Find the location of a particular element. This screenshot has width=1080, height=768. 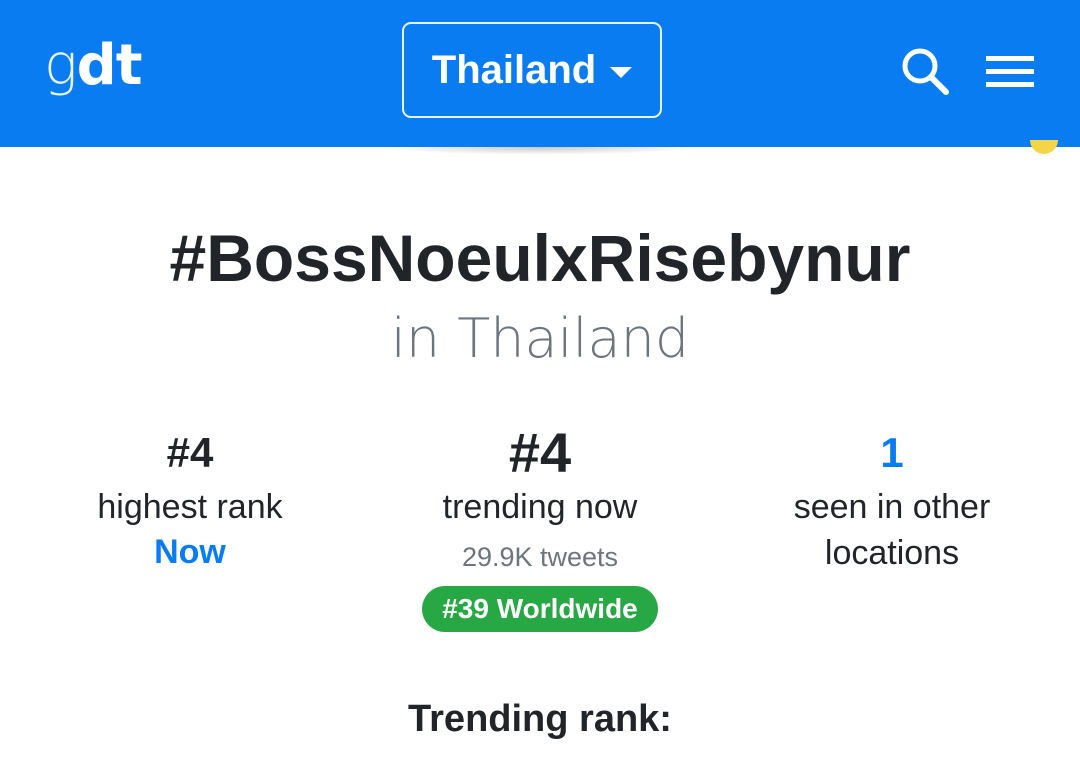

trending-rank-heading: Trending rank: is located at coordinates (540, 719).